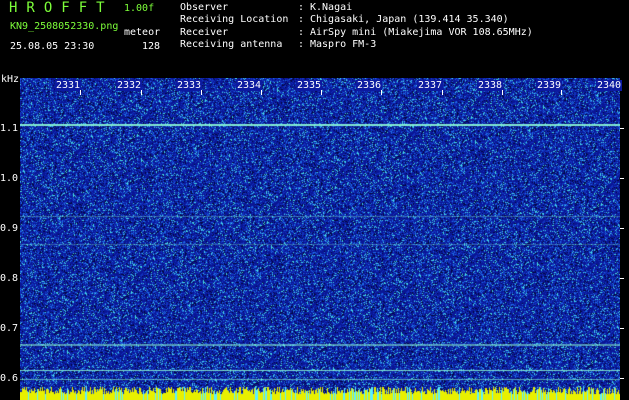 The width and height of the screenshot is (629, 400). Describe the element at coordinates (151, 46) in the screenshot. I see `fft-size: 128` at that location.